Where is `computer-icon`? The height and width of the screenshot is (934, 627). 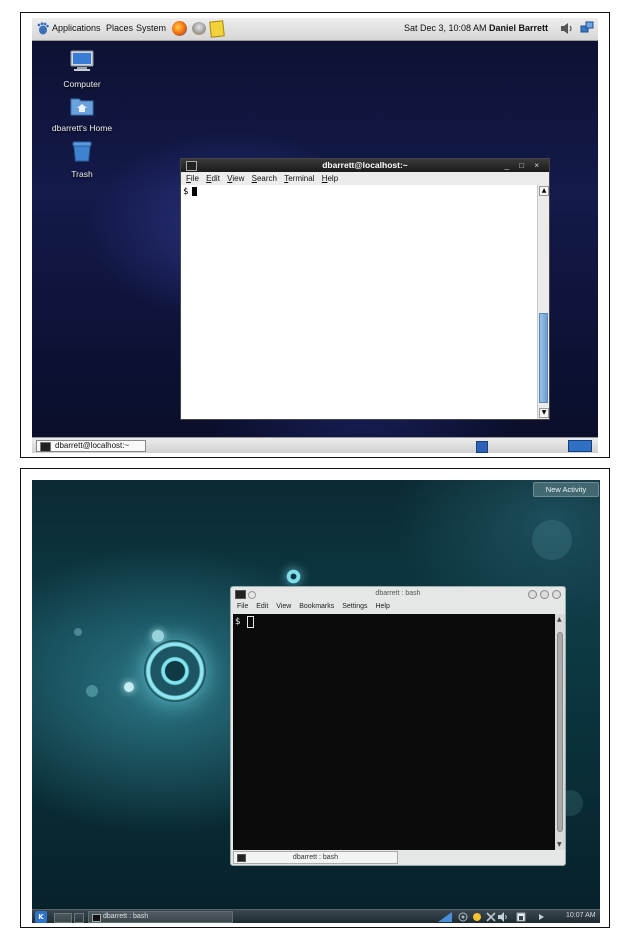 computer-icon is located at coordinates (82, 60).